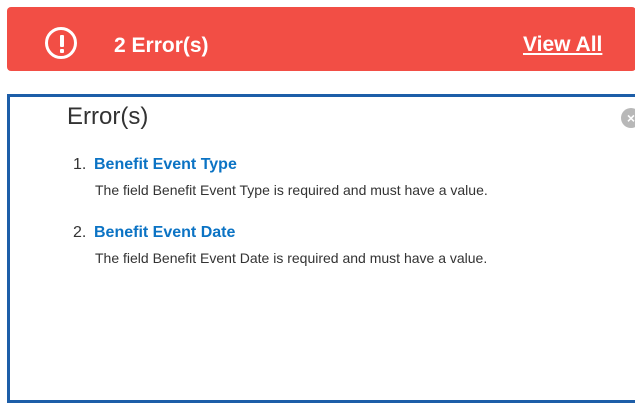 This screenshot has height=403, width=635. What do you see at coordinates (80, 164) in the screenshot?
I see `error-item-number: 1.` at bounding box center [80, 164].